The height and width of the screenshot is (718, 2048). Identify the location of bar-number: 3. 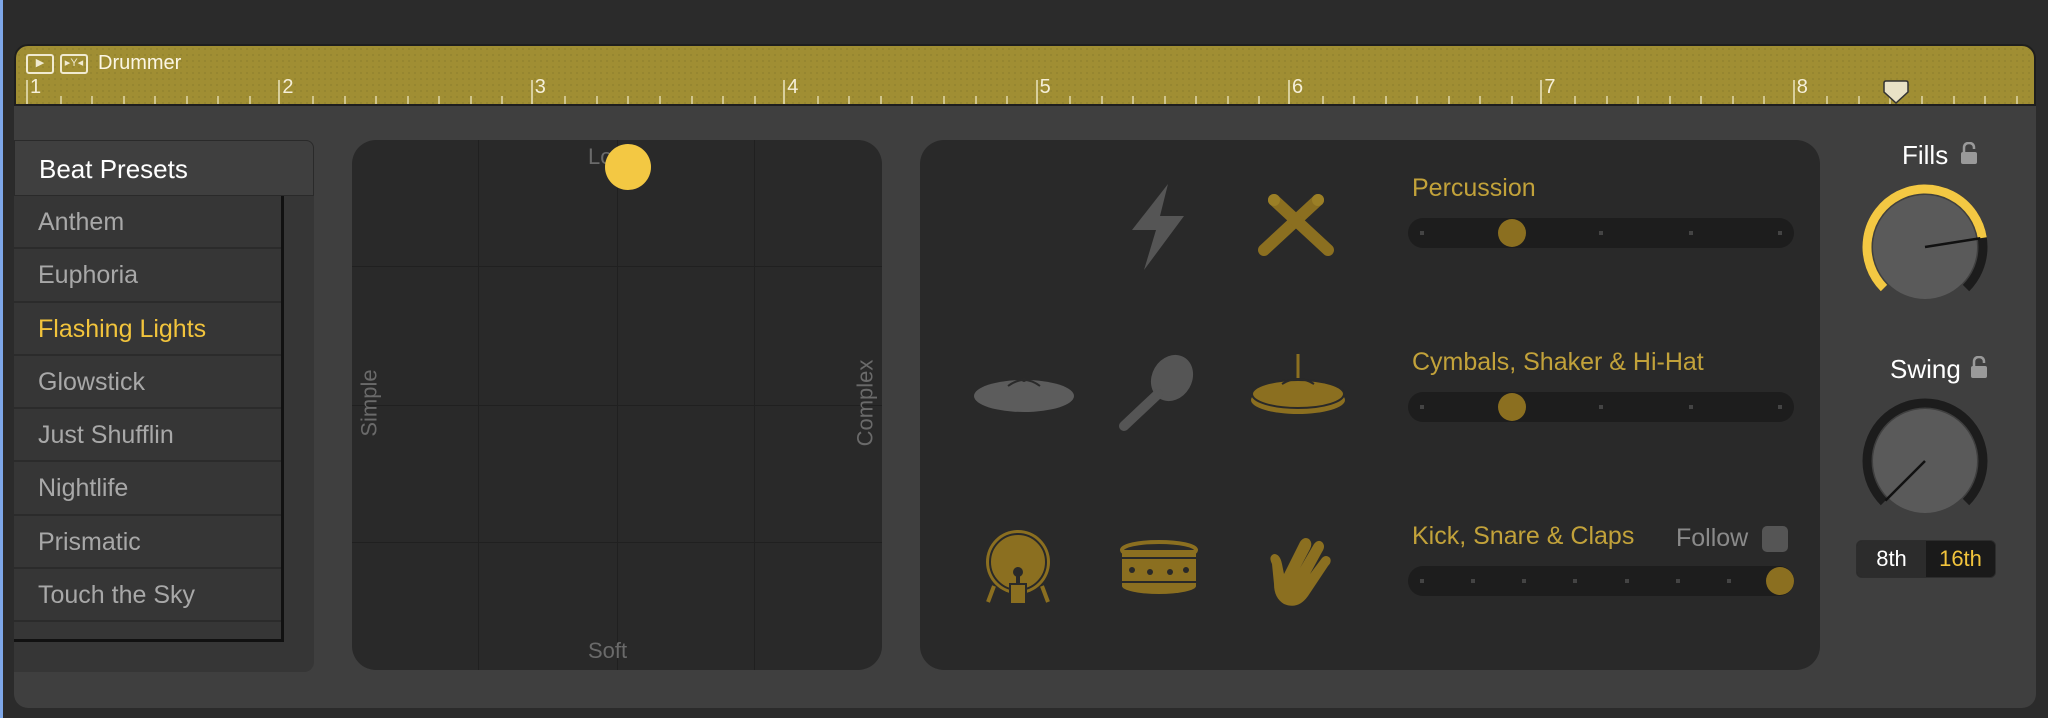
(540, 87).